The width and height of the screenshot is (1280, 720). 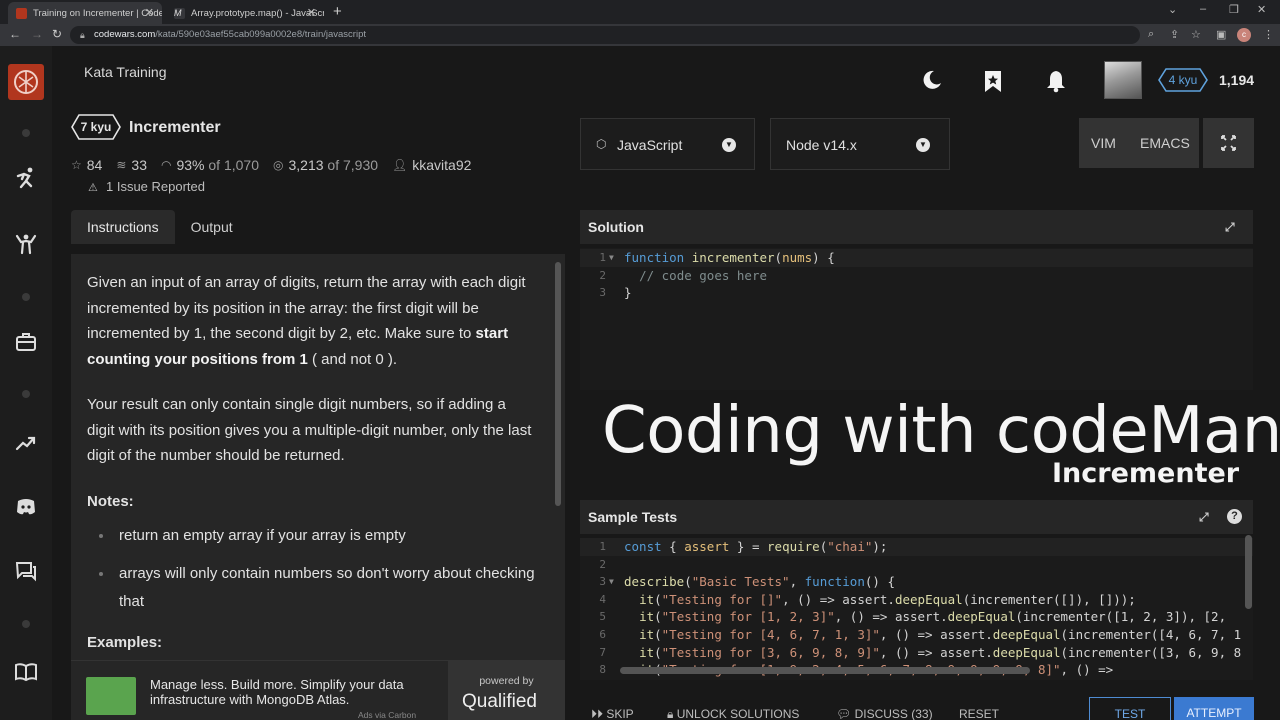 I want to click on notifications-bell-icon, so click(x=1056, y=81).